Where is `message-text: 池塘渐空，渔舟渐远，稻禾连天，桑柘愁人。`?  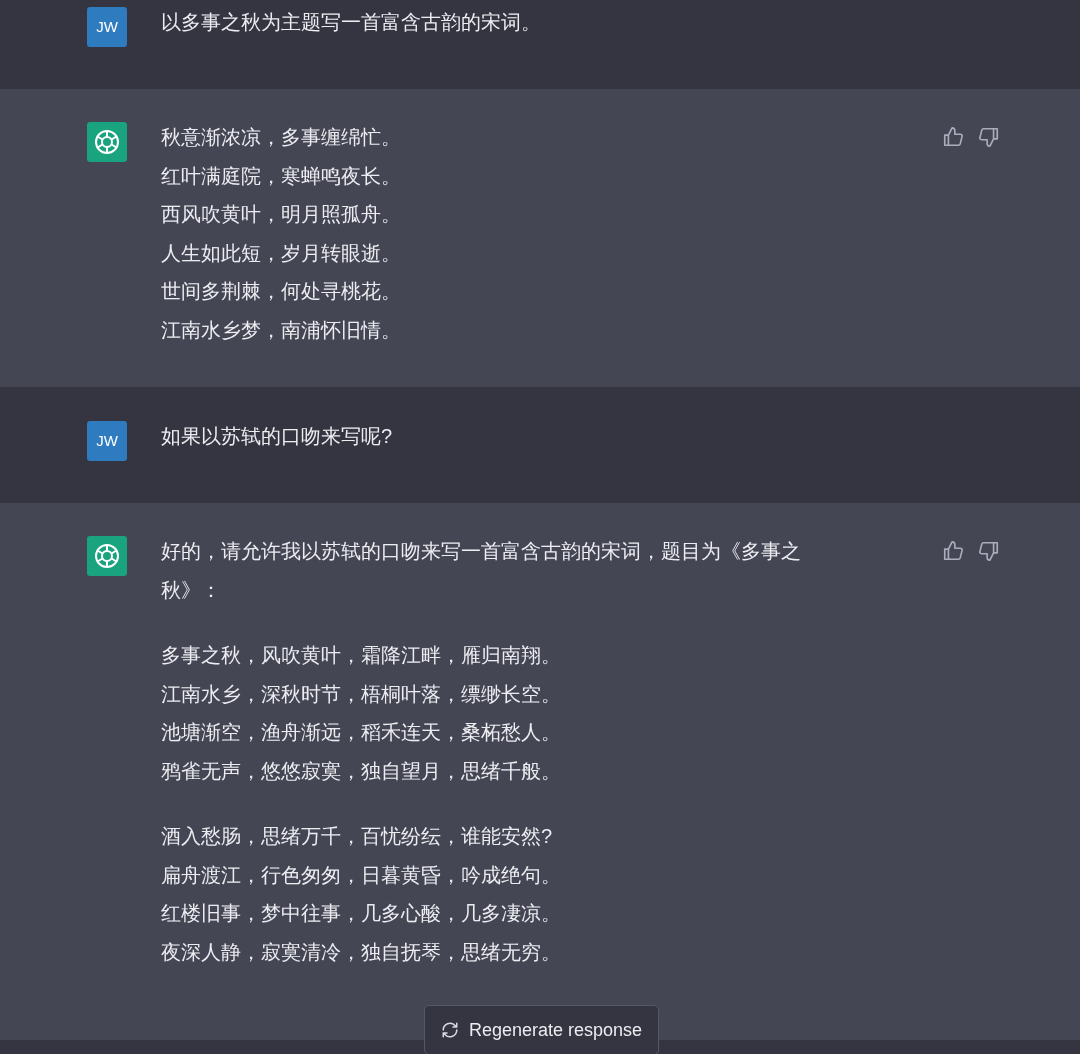 message-text: 池塘渐空，渔舟渐远，稻禾连天，桑柘愁人。 is located at coordinates (361, 732).